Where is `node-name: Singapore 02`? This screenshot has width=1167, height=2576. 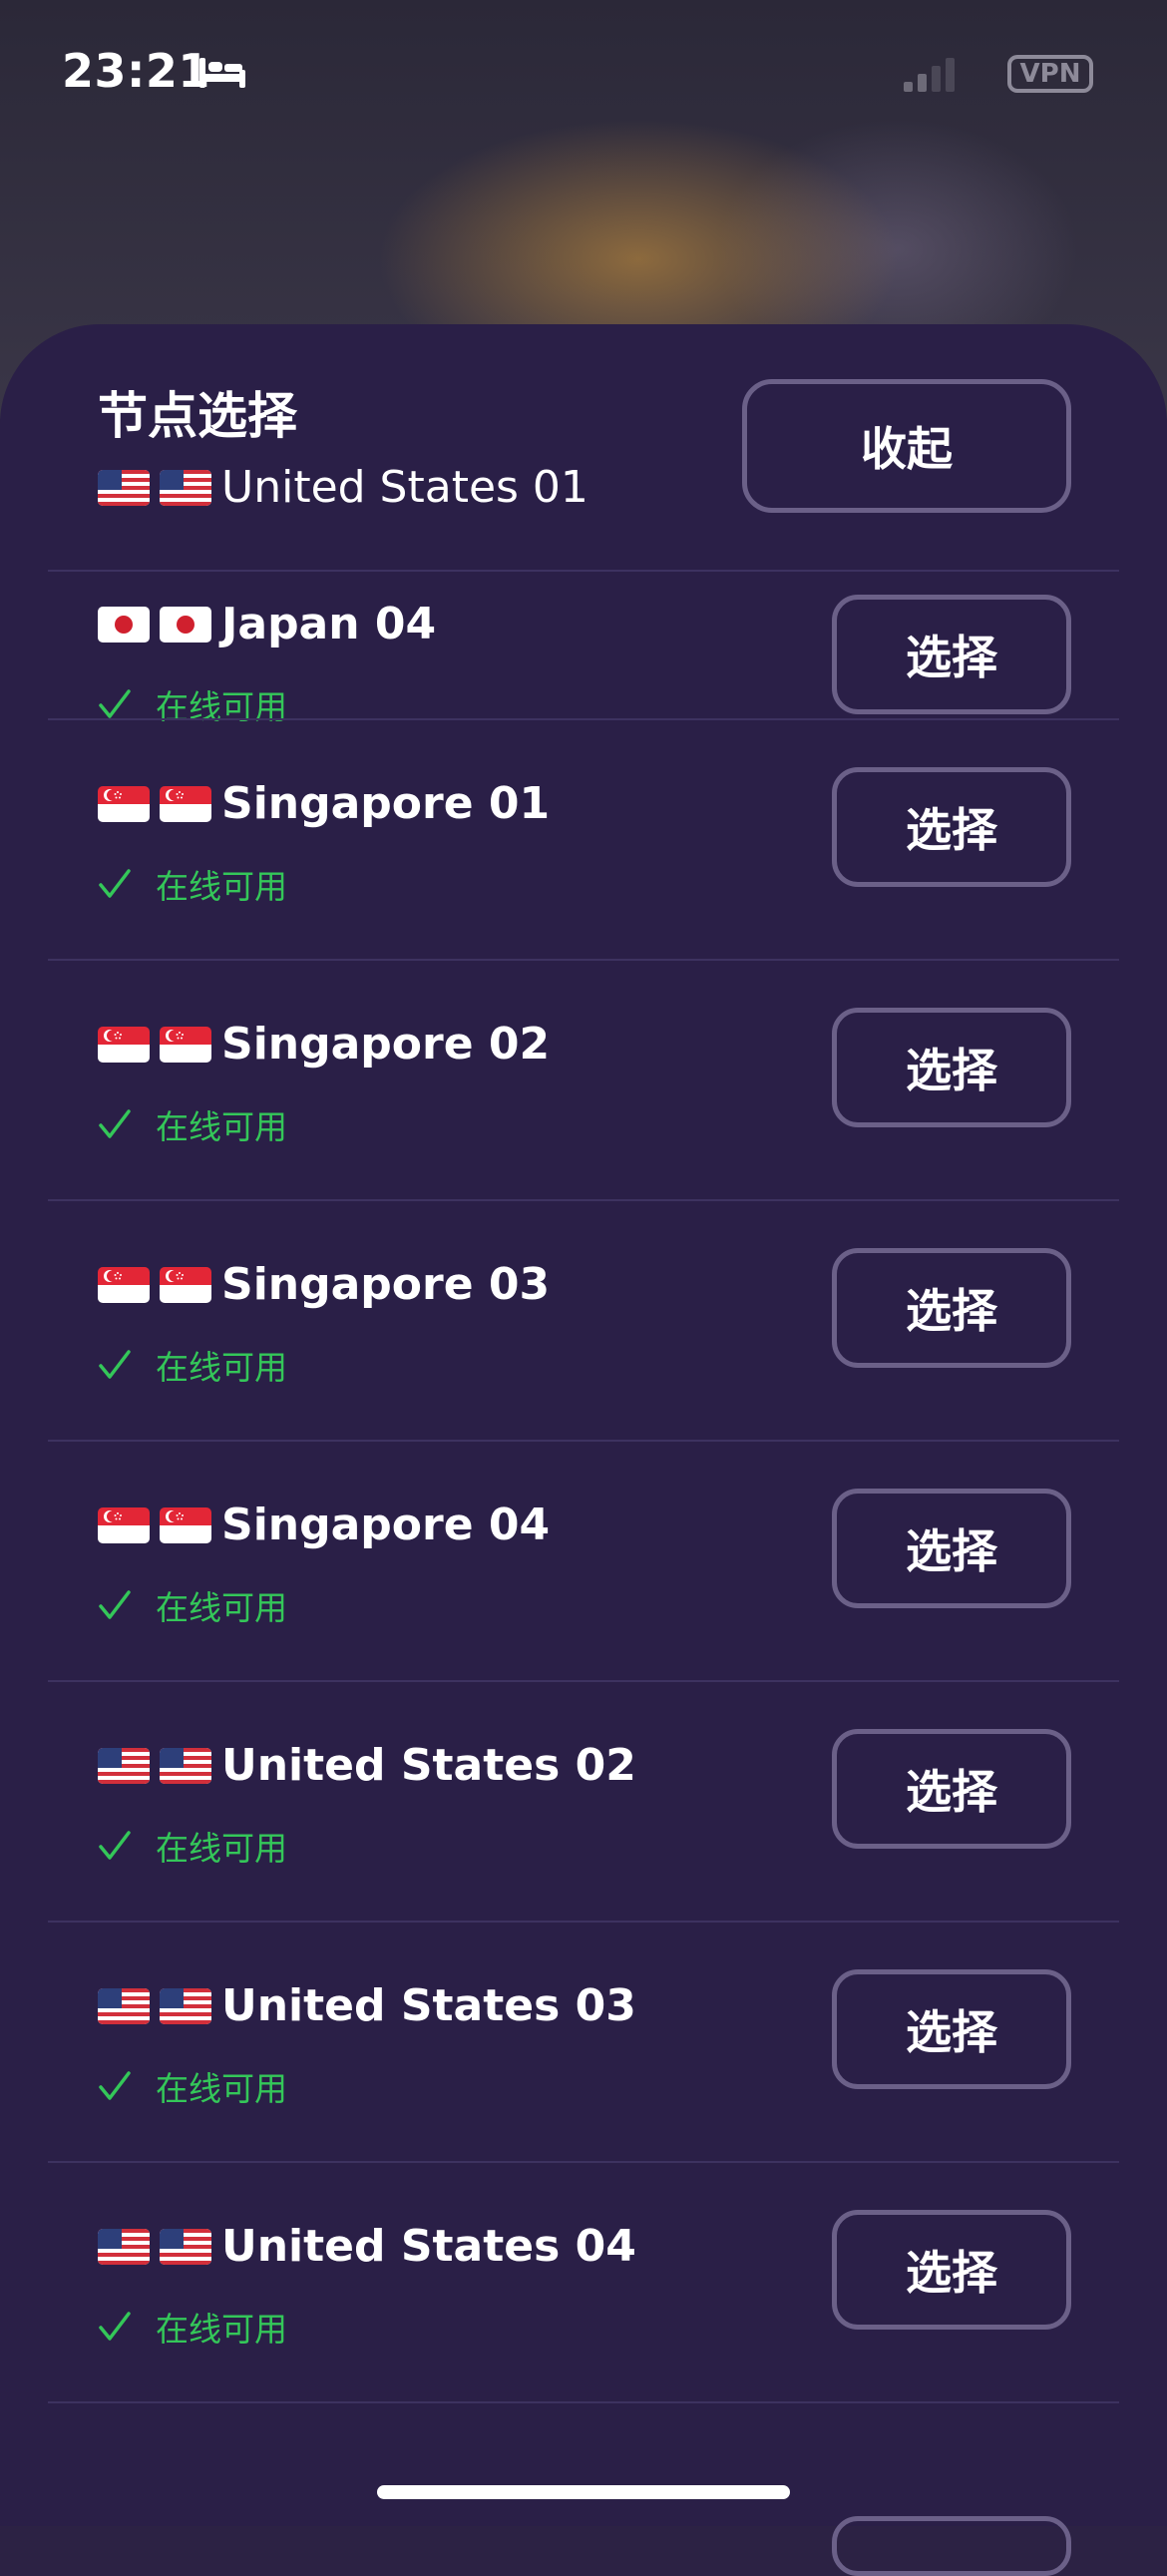
node-name: Singapore 02 is located at coordinates (324, 1044).